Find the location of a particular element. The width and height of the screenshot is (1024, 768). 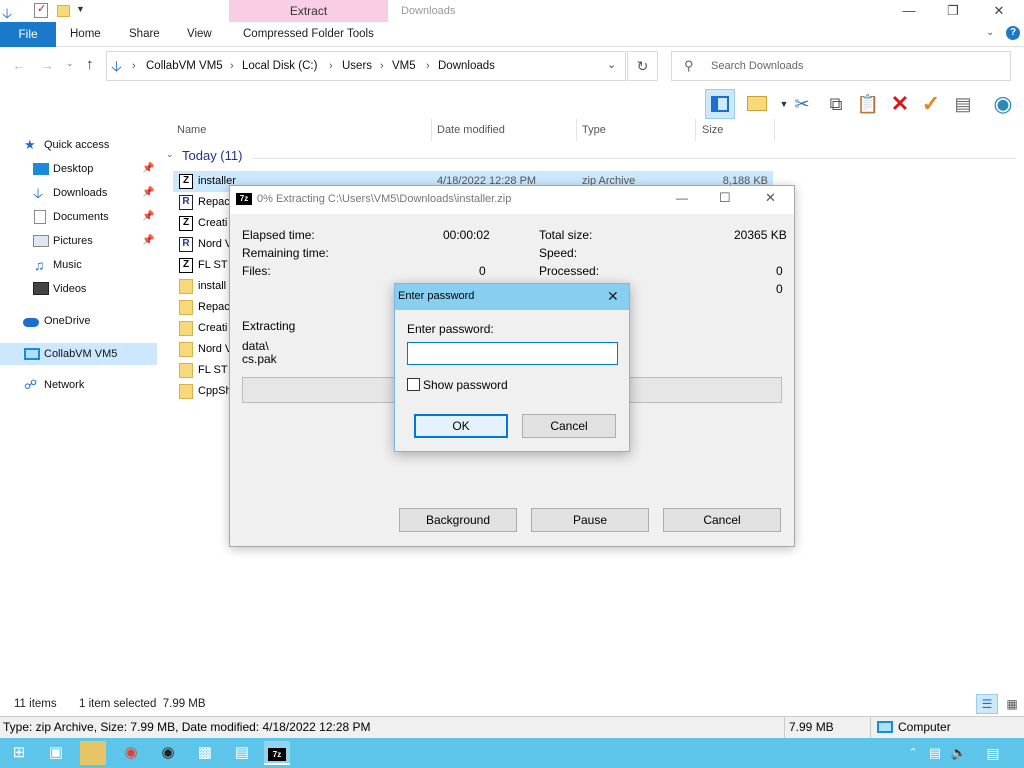

details-view-icon: ☰ is located at coordinates (987, 704).